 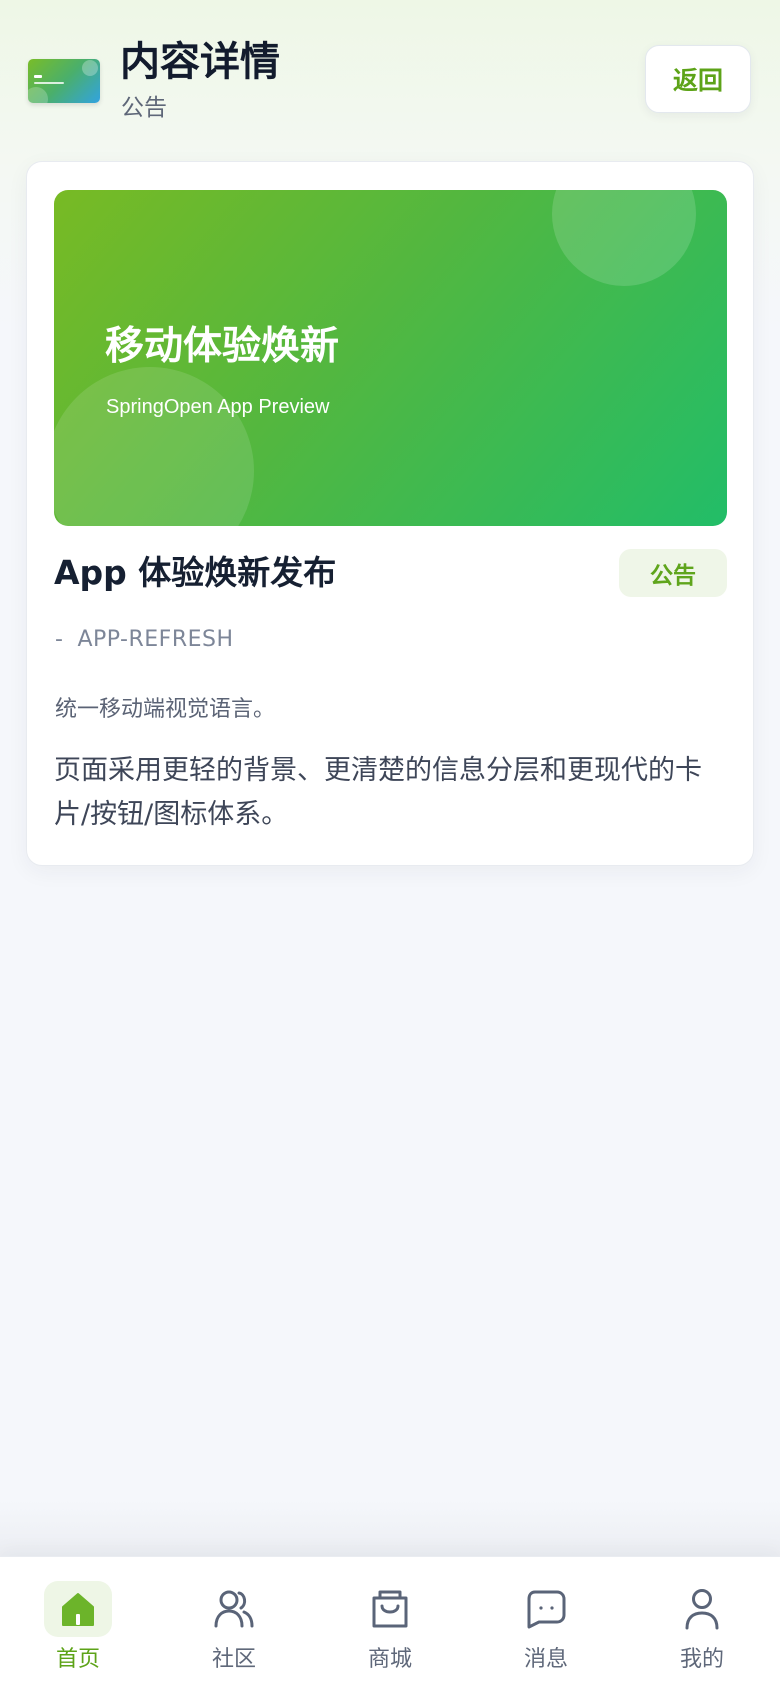 I want to click on home-icon, so click(x=78, y=1609).